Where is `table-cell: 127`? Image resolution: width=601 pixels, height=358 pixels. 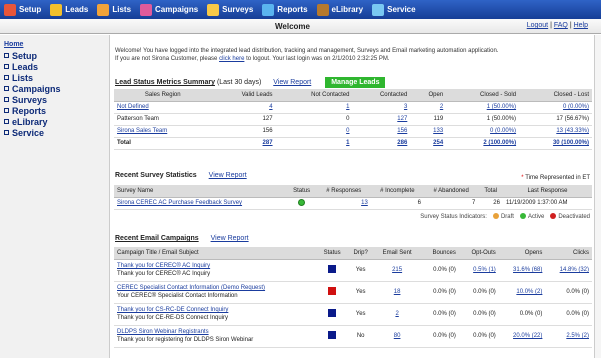
table-cell: 127 is located at coordinates (243, 119).